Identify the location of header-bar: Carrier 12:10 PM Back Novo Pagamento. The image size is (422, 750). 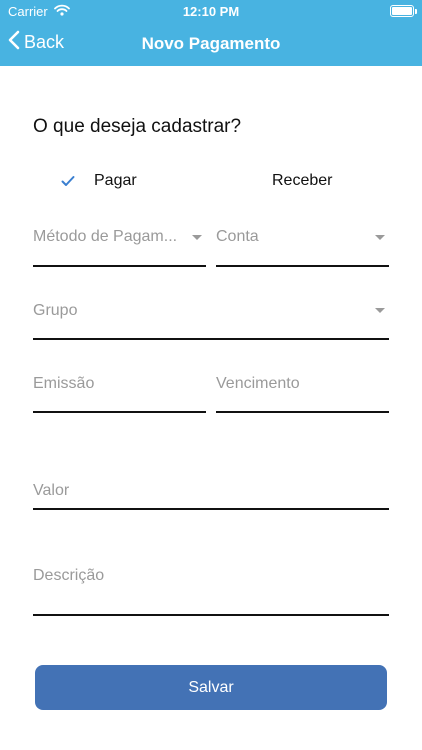
(211, 33).